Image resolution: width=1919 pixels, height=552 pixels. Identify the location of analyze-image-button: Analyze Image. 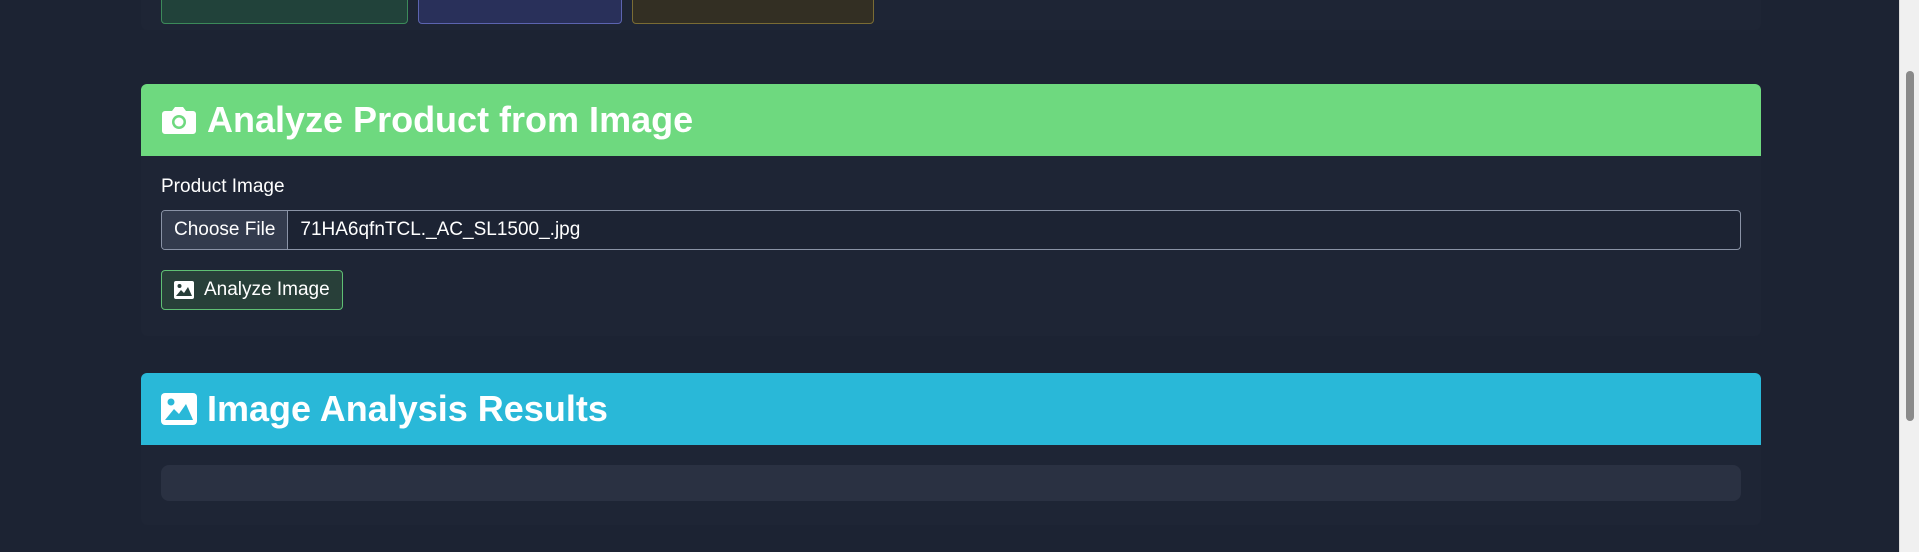
(252, 290).